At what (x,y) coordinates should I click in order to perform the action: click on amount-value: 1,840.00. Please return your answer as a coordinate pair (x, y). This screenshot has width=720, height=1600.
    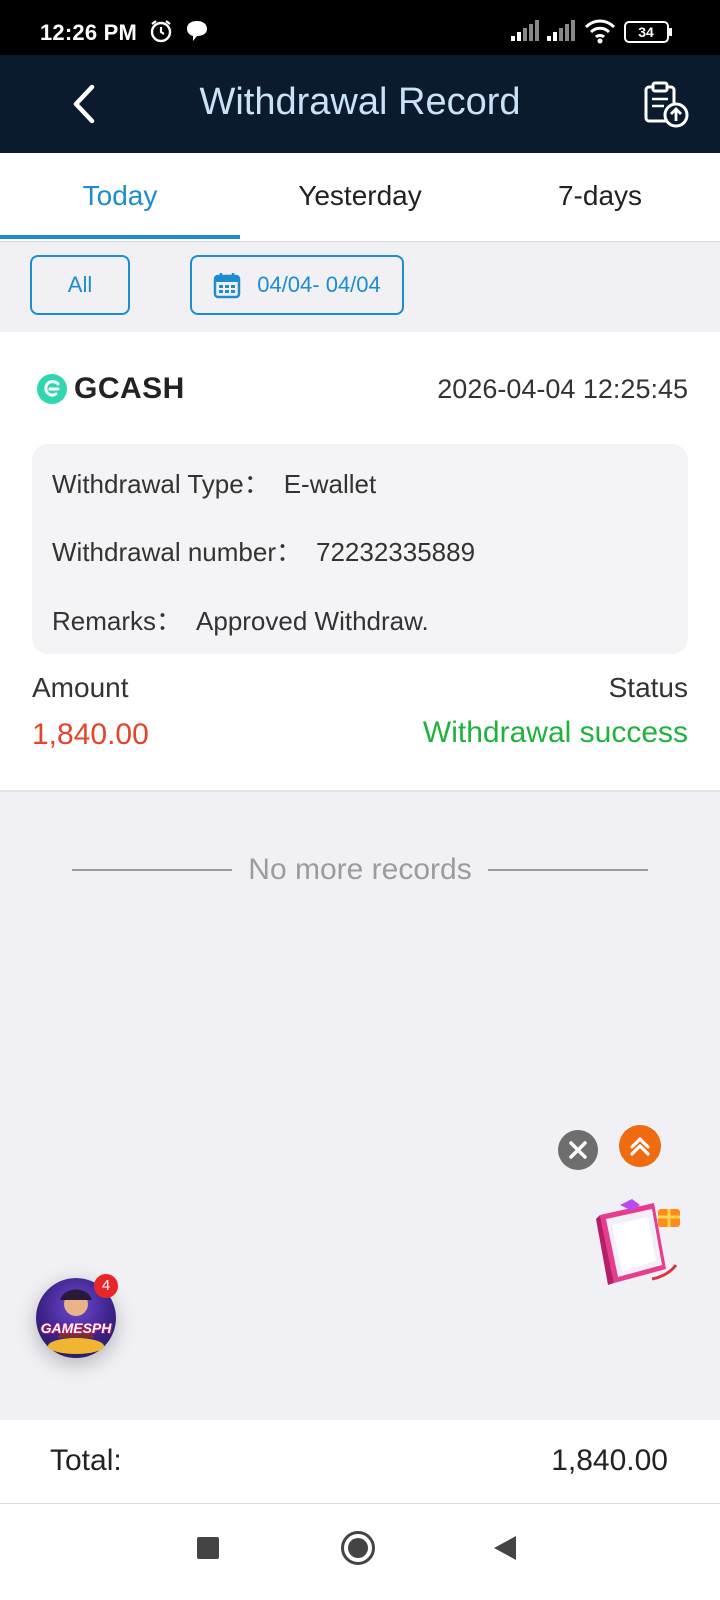
    Looking at the image, I should click on (90, 734).